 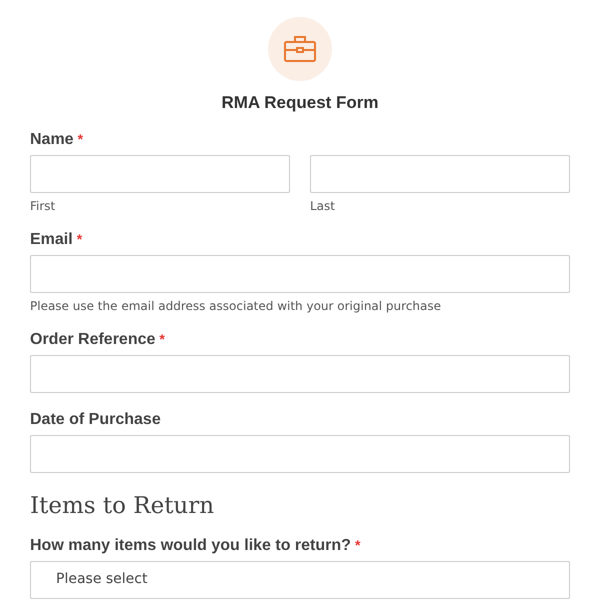 I want to click on form-title: RMA Request Form, so click(x=300, y=103).